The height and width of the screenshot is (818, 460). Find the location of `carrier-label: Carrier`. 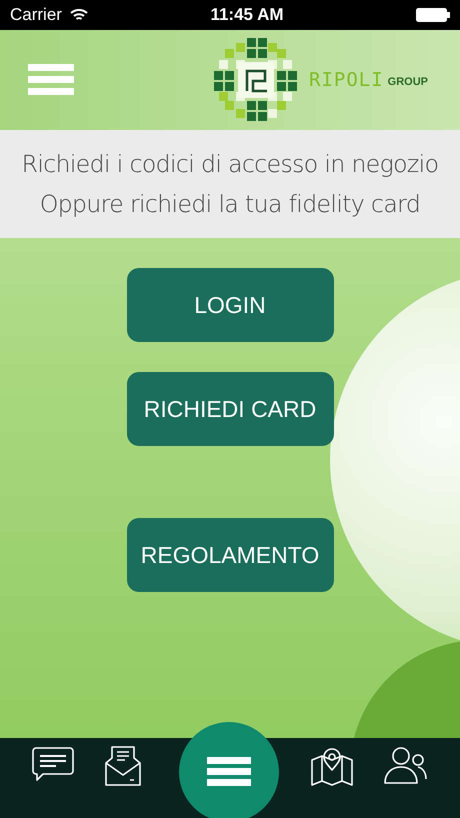

carrier-label: Carrier is located at coordinates (36, 15).